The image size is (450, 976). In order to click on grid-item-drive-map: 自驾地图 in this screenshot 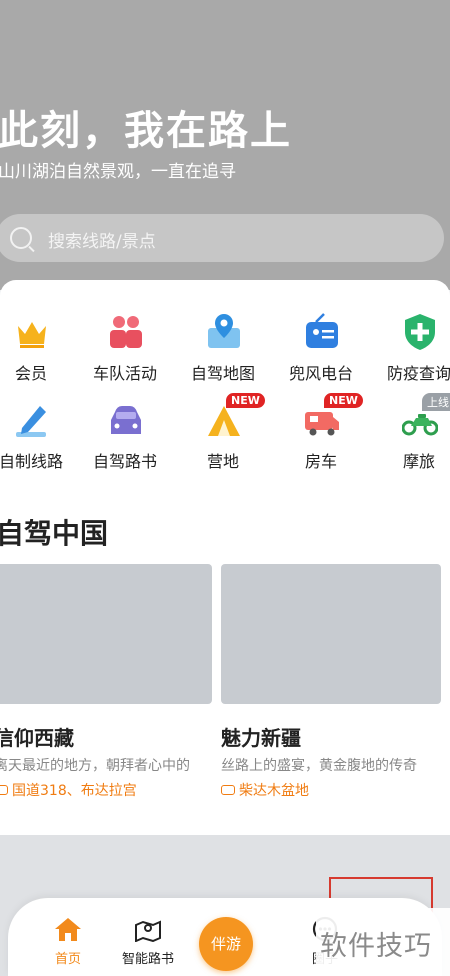, I will do `click(223, 352)`.